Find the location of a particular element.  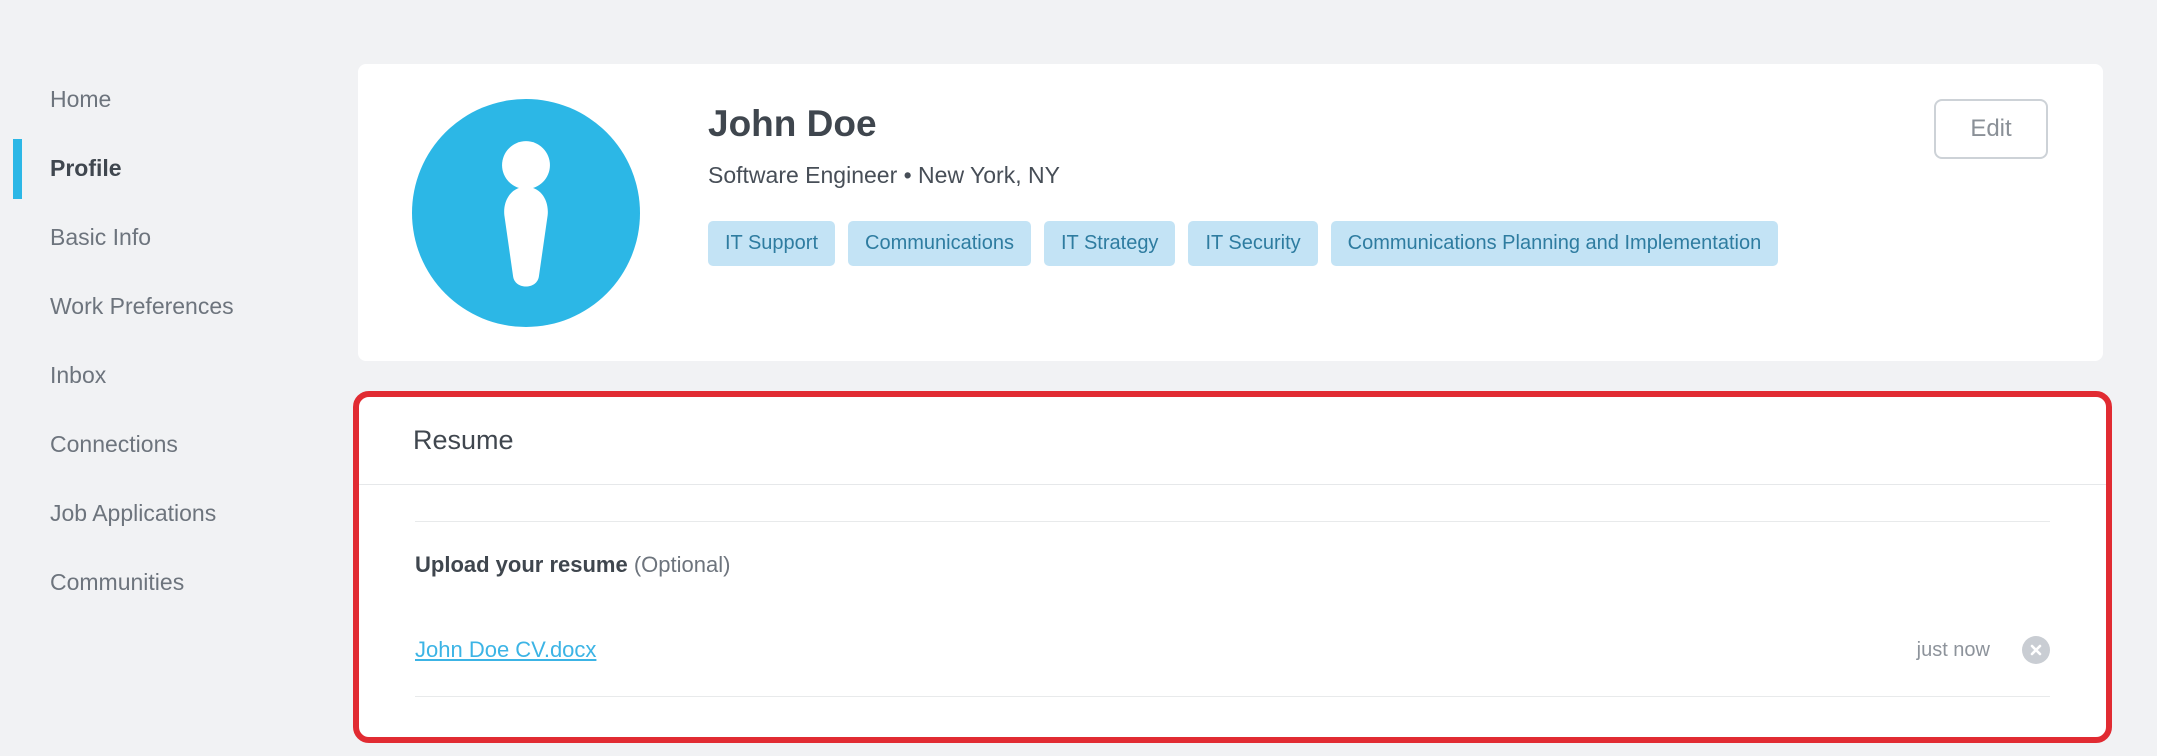

skill-tag: IT Strategy is located at coordinates (1109, 244).